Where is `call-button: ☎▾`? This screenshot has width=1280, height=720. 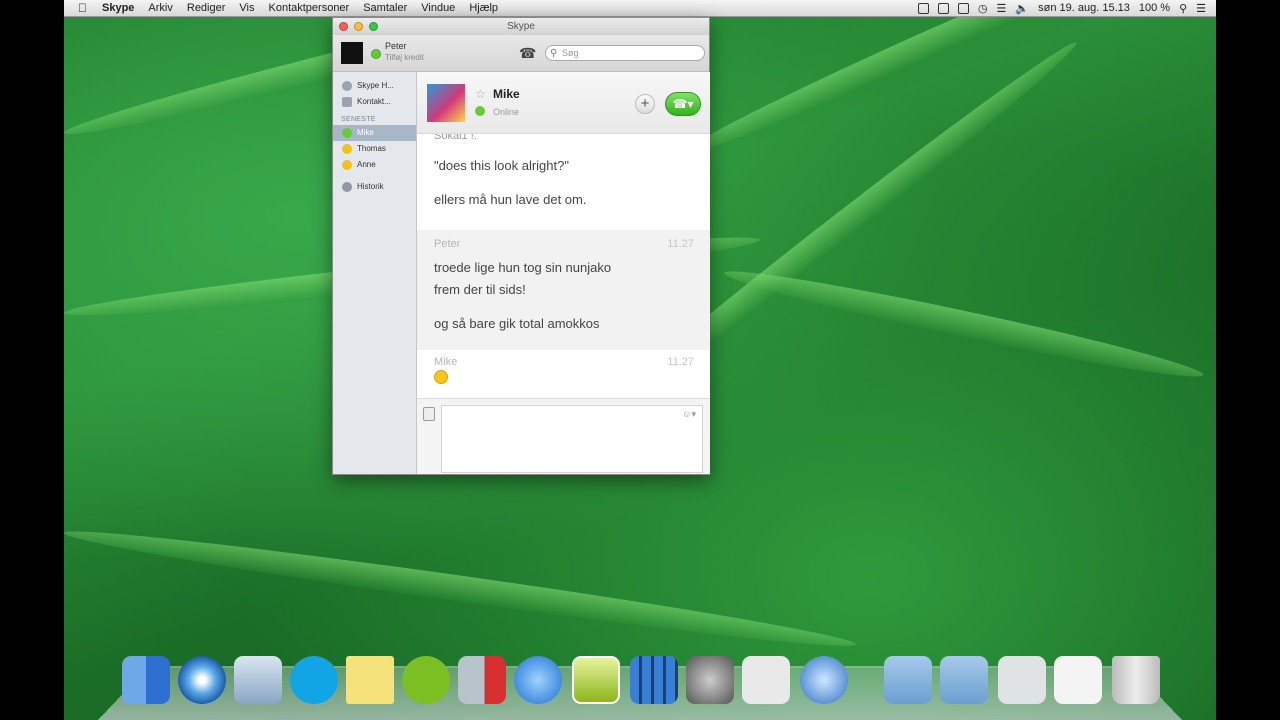 call-button: ☎▾ is located at coordinates (683, 104).